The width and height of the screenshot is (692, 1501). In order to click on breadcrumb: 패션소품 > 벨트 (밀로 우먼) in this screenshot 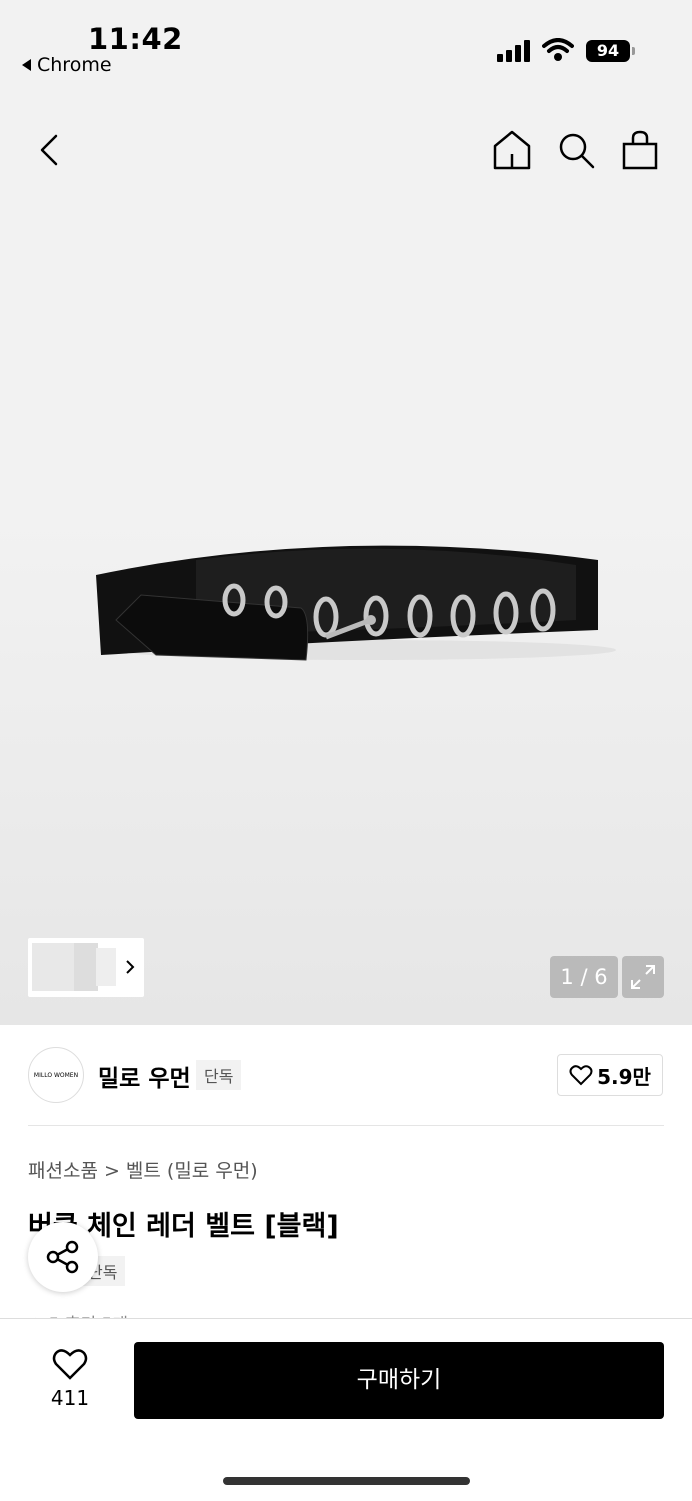, I will do `click(143, 1169)`.